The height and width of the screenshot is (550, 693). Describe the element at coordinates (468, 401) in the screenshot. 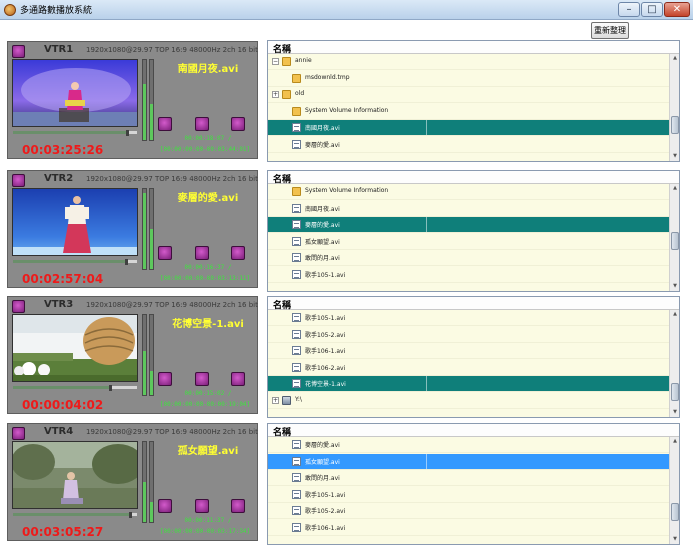

I see `file-row: + Y:\` at that location.